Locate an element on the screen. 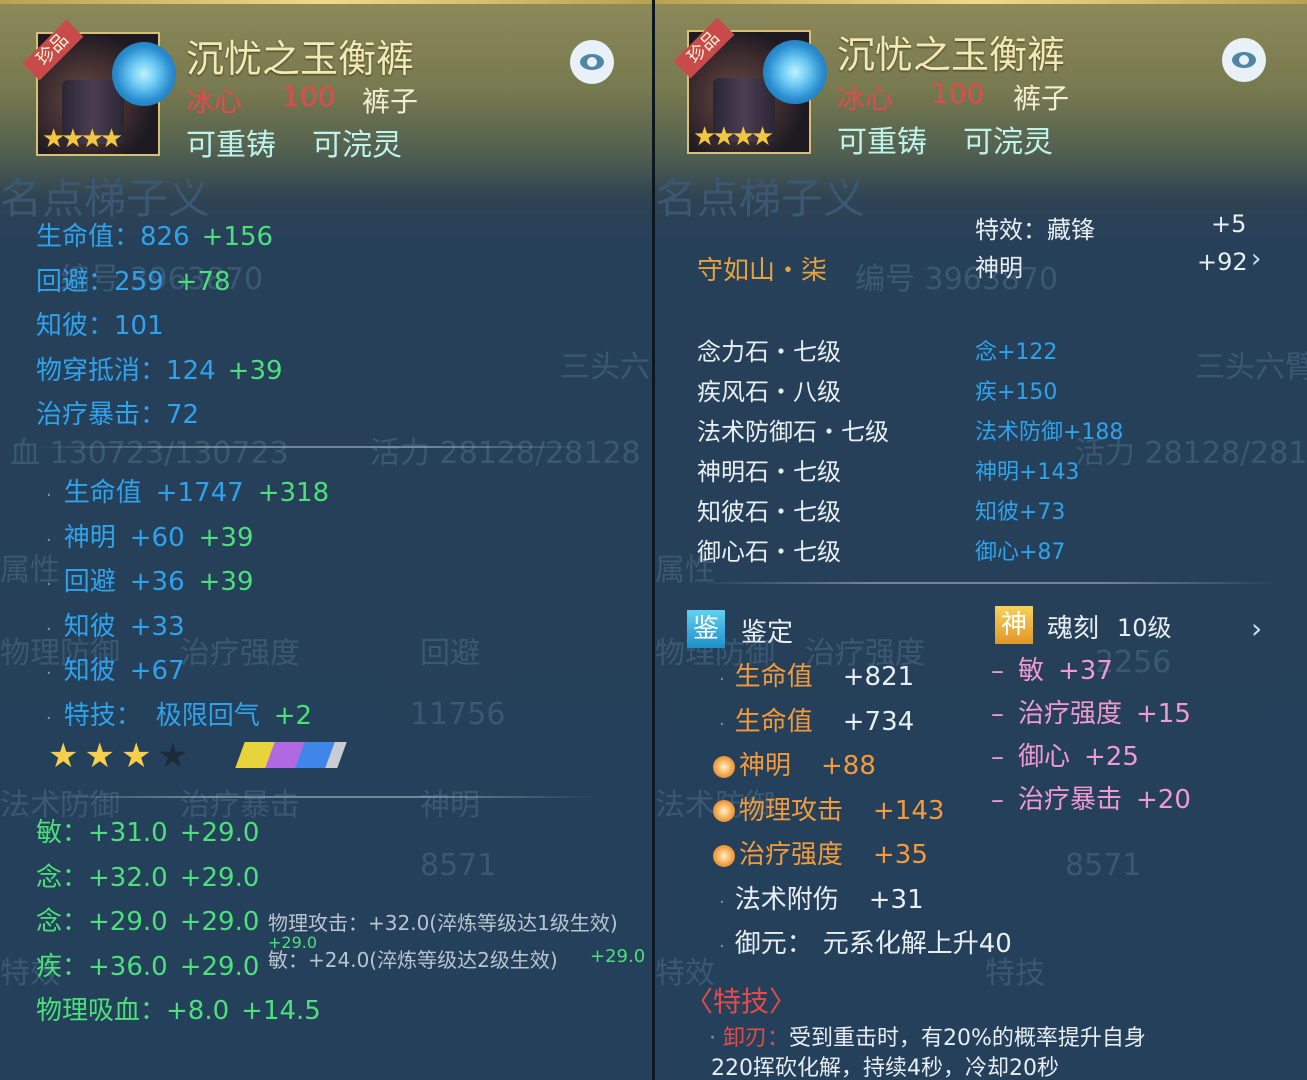  orb-icon is located at coordinates (724, 766).